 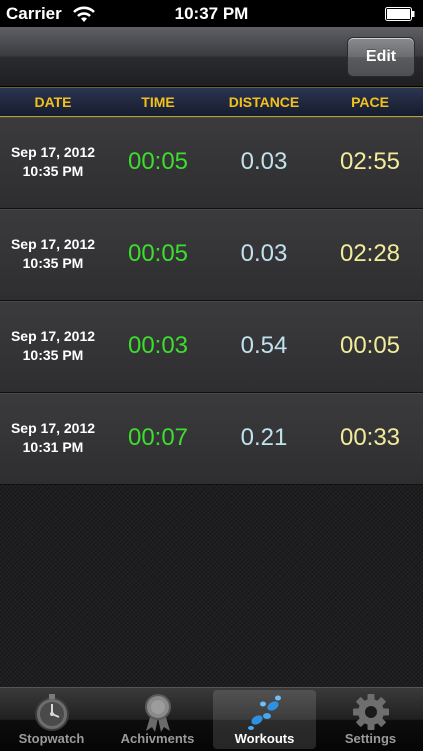 I want to click on workout-row: Sep 17, 2012 10:35 PM 00:03 0.54 00:05, so click(x=211, y=347).